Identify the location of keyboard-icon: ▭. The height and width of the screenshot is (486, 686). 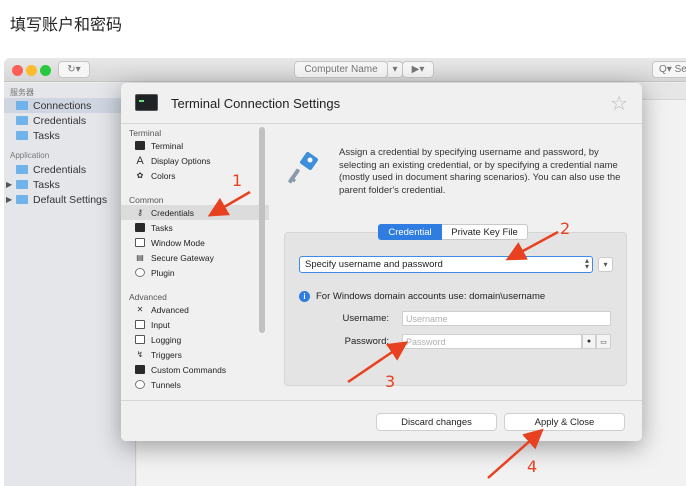
(603, 342).